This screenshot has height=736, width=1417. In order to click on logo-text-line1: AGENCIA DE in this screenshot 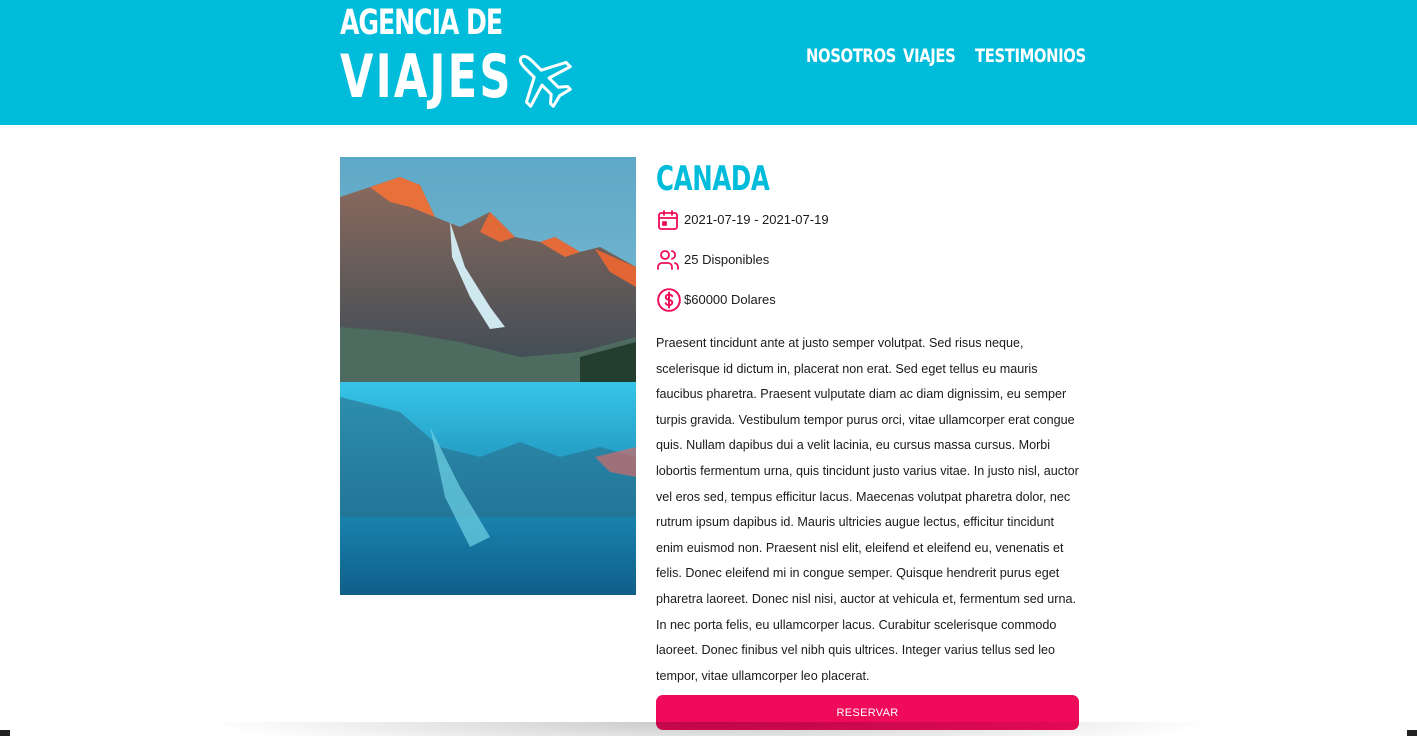, I will do `click(421, 23)`.